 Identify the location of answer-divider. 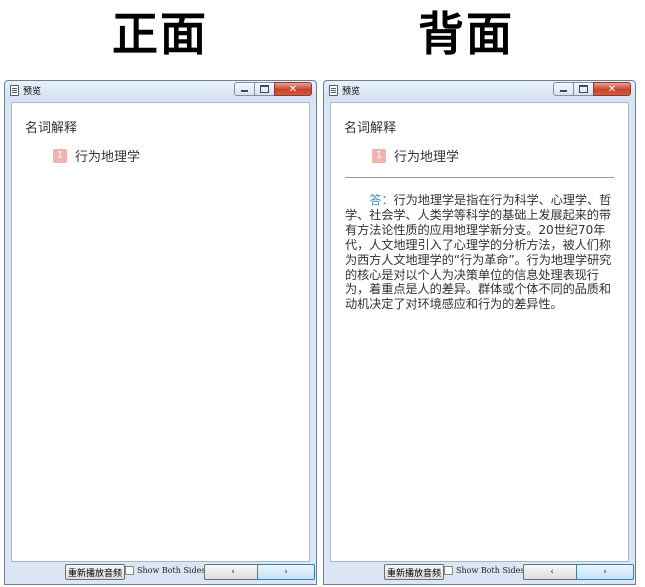
(479, 177).